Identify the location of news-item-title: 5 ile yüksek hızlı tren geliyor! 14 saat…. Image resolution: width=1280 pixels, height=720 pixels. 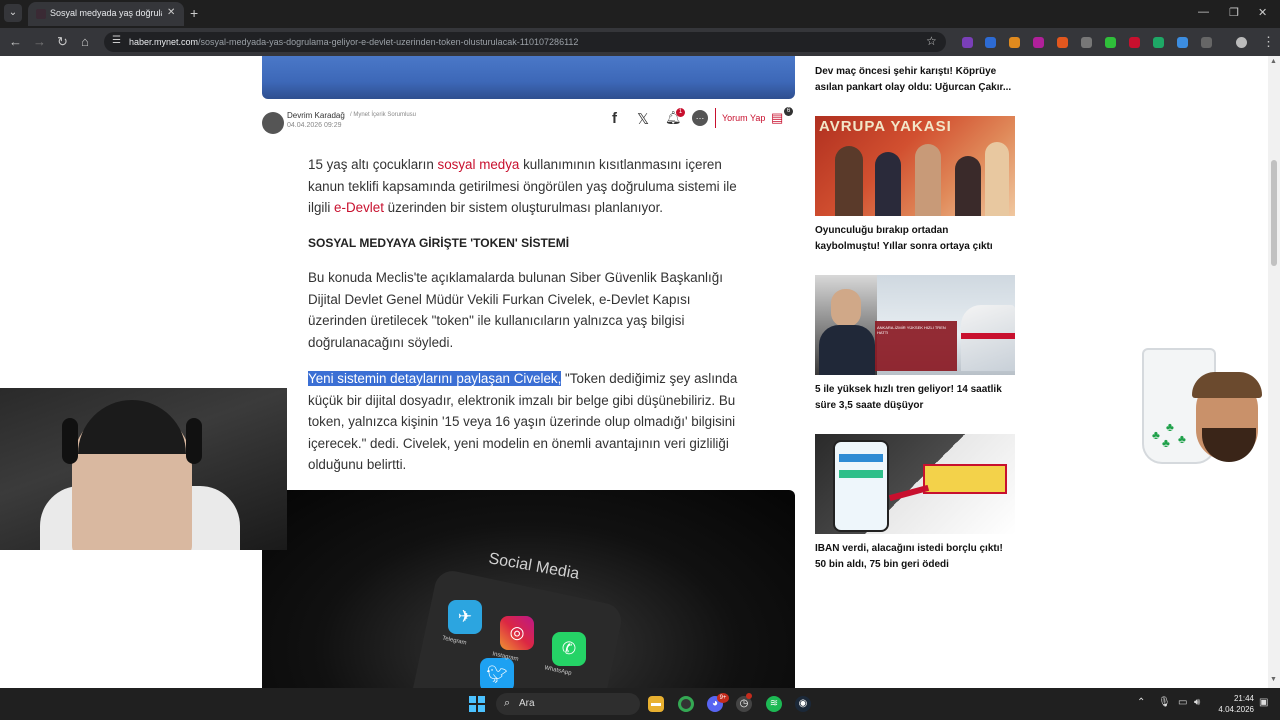
(915, 398).